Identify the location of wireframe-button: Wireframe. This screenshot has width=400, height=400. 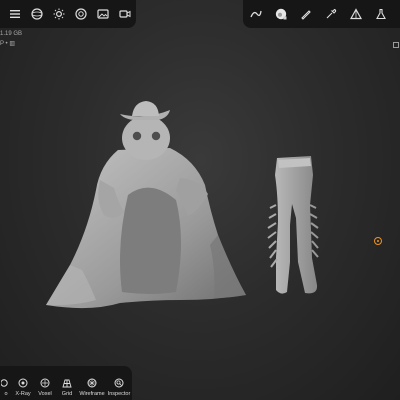
(92, 382).